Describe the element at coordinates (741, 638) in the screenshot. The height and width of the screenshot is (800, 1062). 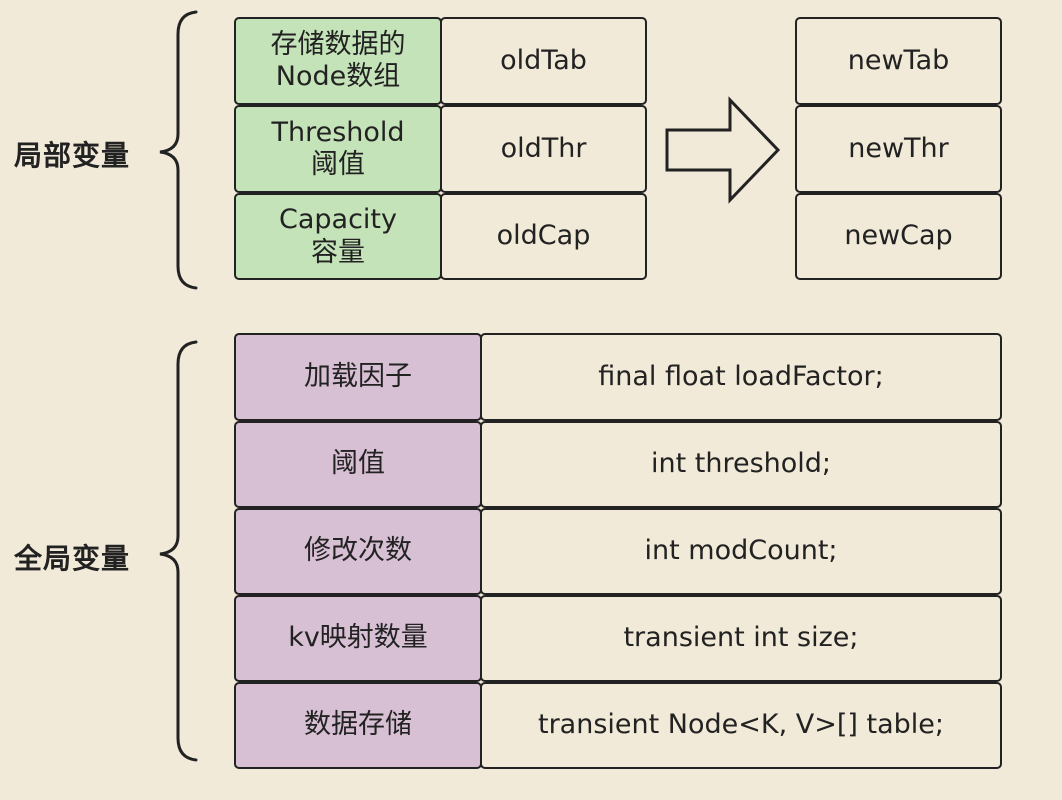
I see `global-var-code-size: transient int size;` at that location.